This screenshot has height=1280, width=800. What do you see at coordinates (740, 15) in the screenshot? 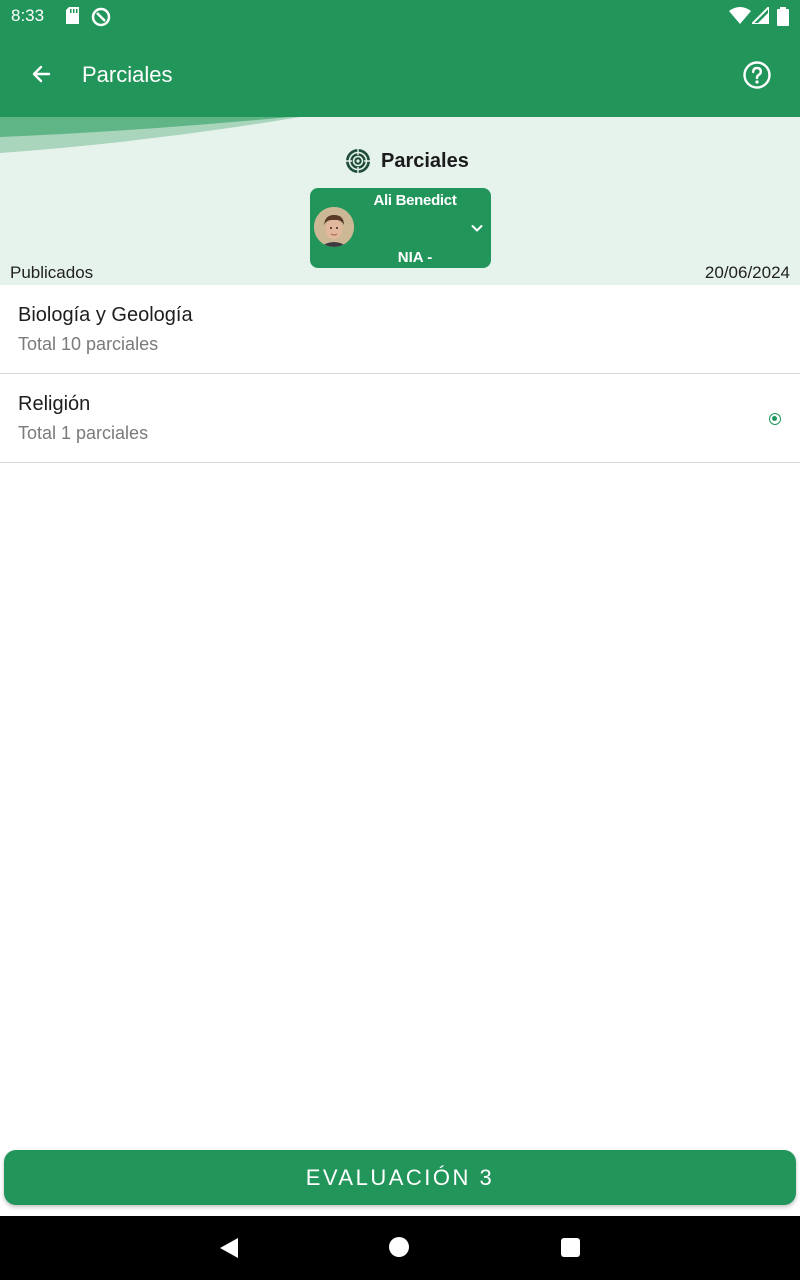
I see `wifi-icon` at bounding box center [740, 15].